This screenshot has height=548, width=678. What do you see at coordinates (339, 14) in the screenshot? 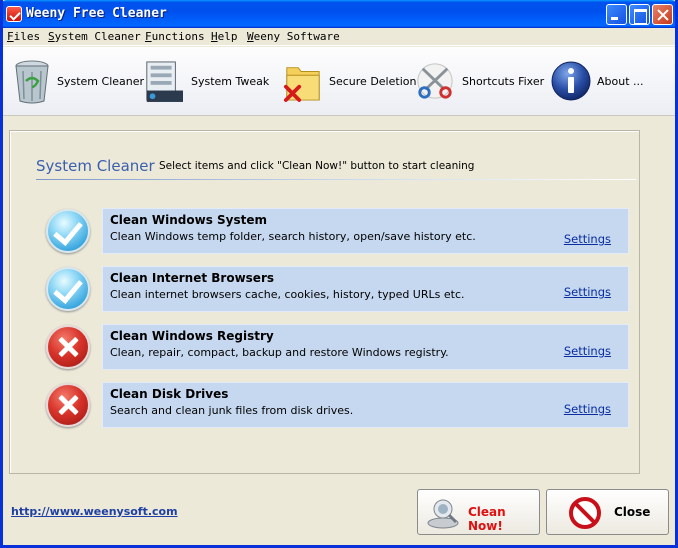
I see `title-bar: Weeny Free Cleaner` at bounding box center [339, 14].